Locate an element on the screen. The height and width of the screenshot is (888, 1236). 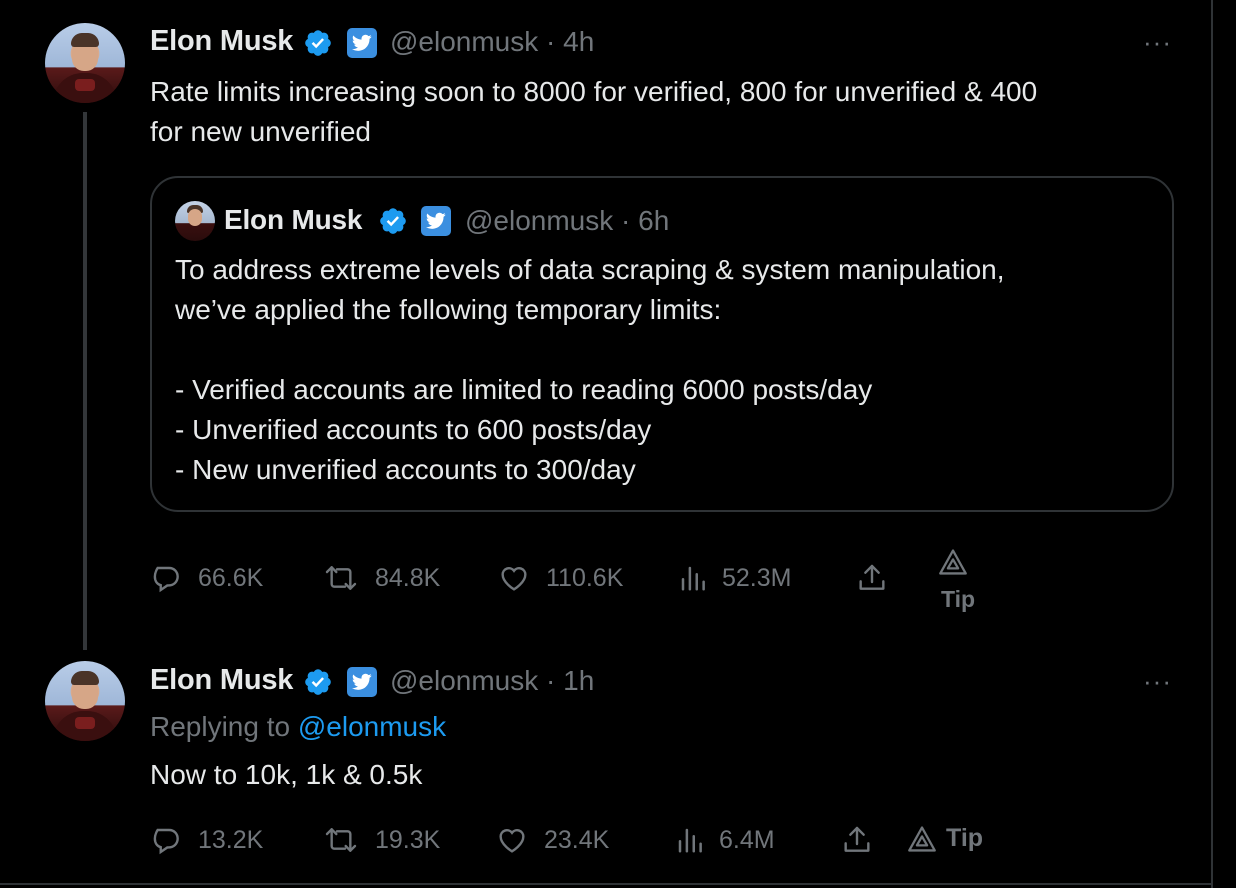
reply-tweet-more-button: ··· is located at coordinates (1157, 681).